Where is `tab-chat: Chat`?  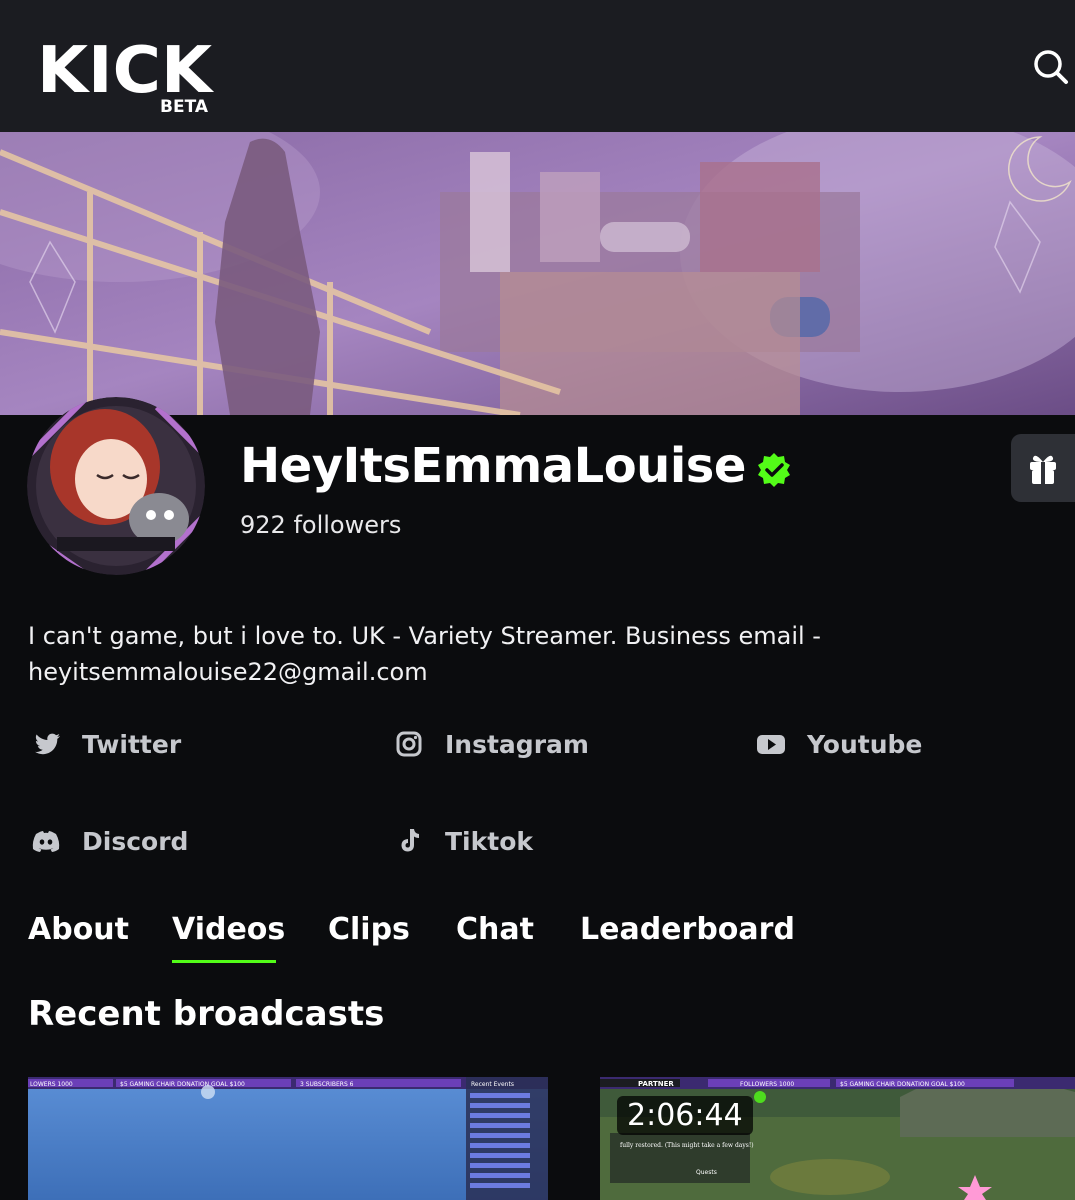 tab-chat: Chat is located at coordinates (495, 929).